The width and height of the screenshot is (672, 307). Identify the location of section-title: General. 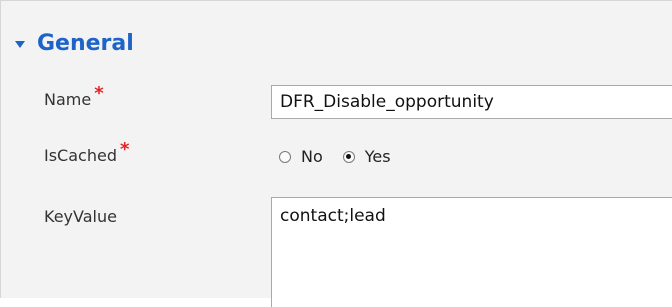
(85, 43).